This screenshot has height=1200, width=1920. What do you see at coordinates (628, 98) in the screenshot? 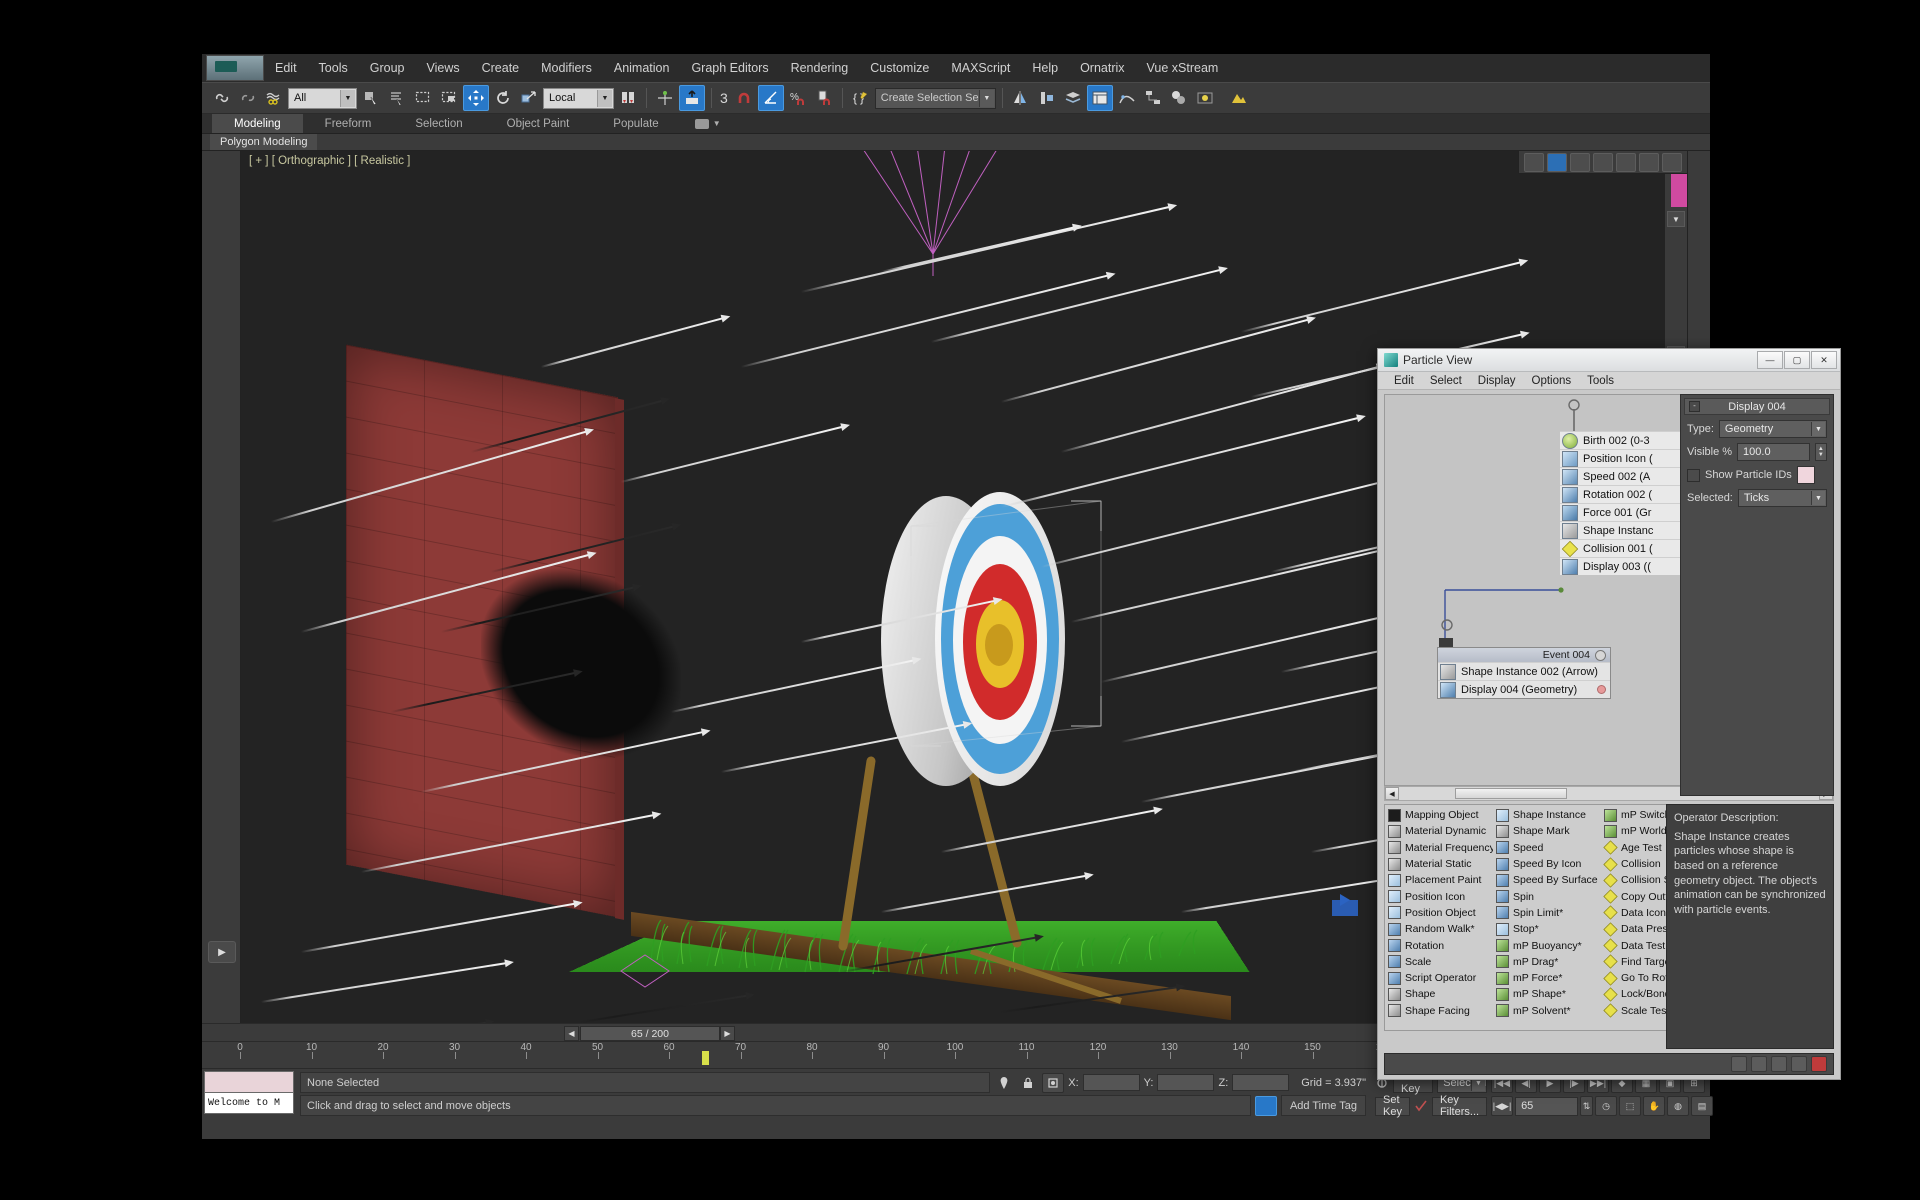
I see `use-pivot-point-center-icon` at bounding box center [628, 98].